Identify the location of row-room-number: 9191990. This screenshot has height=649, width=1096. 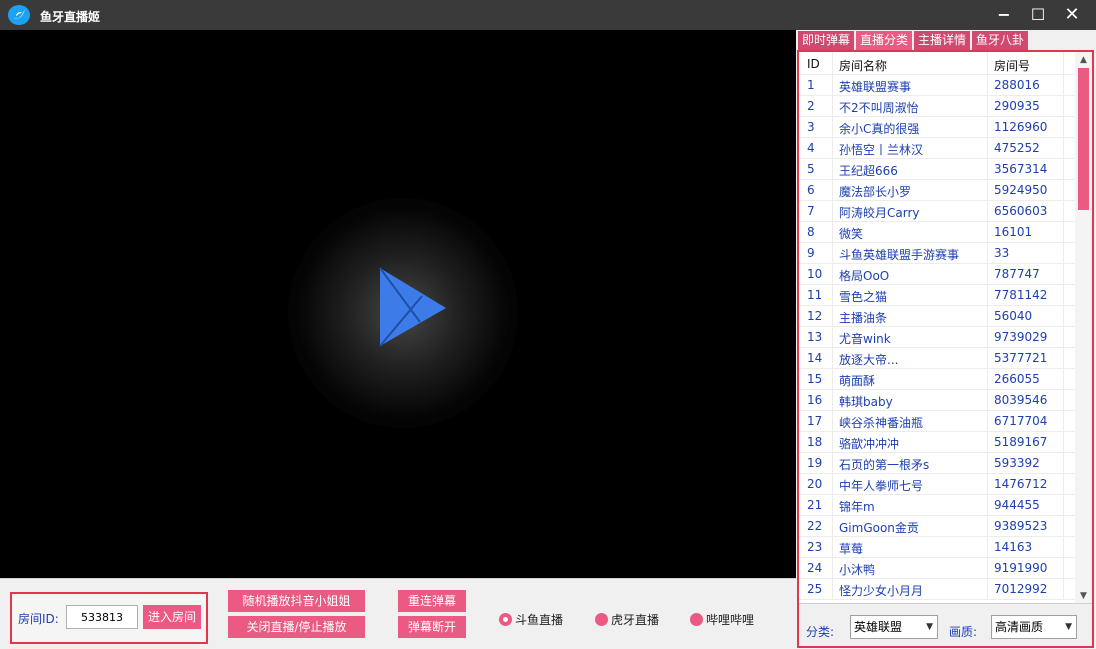
(1021, 568).